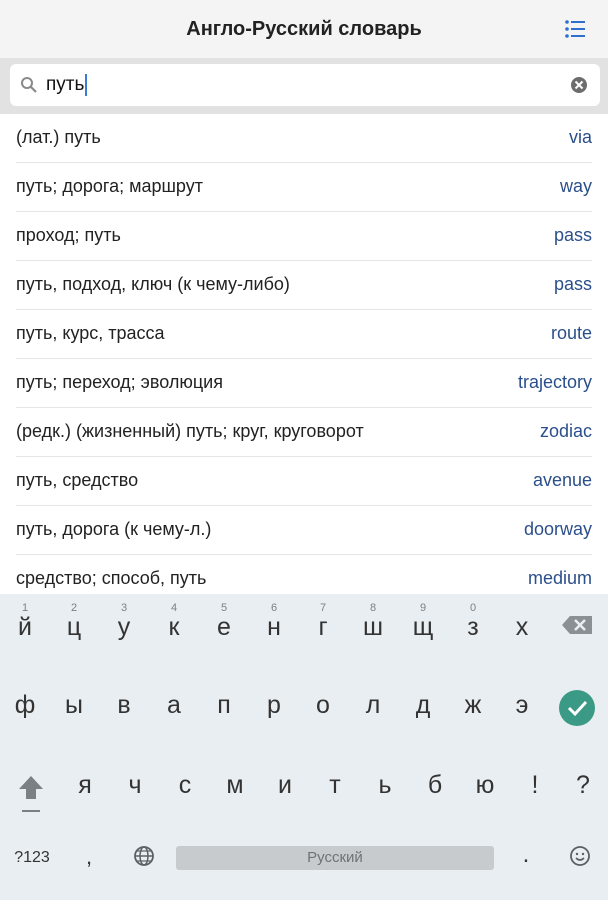 Image resolution: width=608 pixels, height=900 pixels. What do you see at coordinates (274, 626) in the screenshot?
I see `key: 6н` at bounding box center [274, 626].